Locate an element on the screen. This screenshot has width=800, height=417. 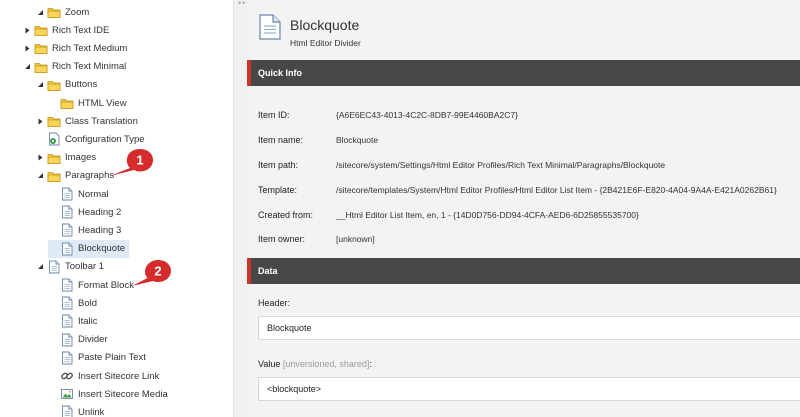
tree-item-italic: Italic is located at coordinates (73, 321).